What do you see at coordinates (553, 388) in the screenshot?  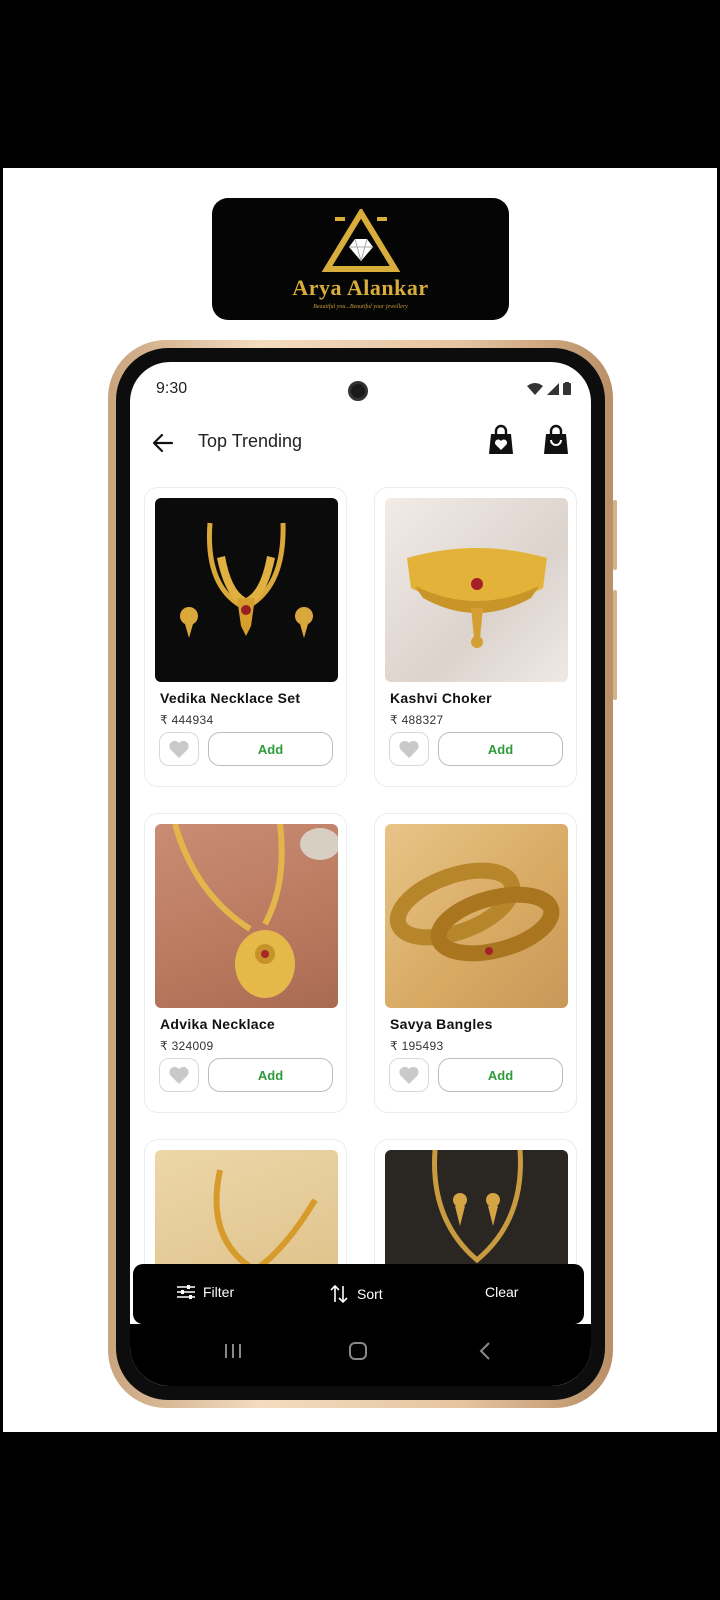 I see `signal-icon` at bounding box center [553, 388].